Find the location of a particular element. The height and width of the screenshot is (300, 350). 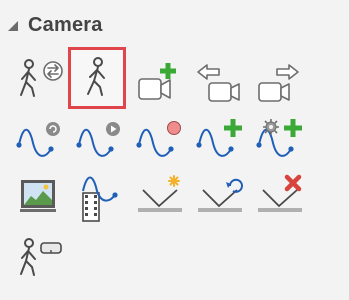

add-camera-button is located at coordinates (158, 82).